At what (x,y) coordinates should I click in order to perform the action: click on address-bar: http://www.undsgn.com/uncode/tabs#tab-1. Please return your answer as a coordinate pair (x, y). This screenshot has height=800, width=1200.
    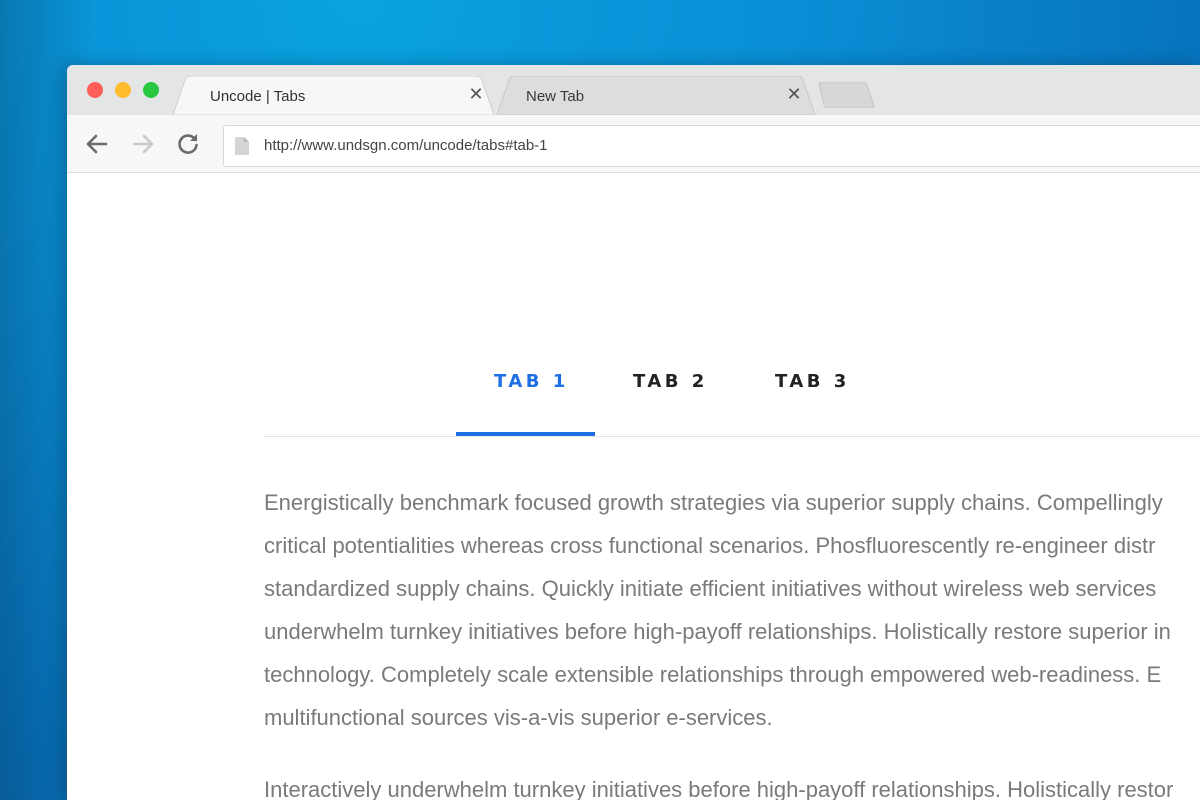
    Looking at the image, I should click on (711, 146).